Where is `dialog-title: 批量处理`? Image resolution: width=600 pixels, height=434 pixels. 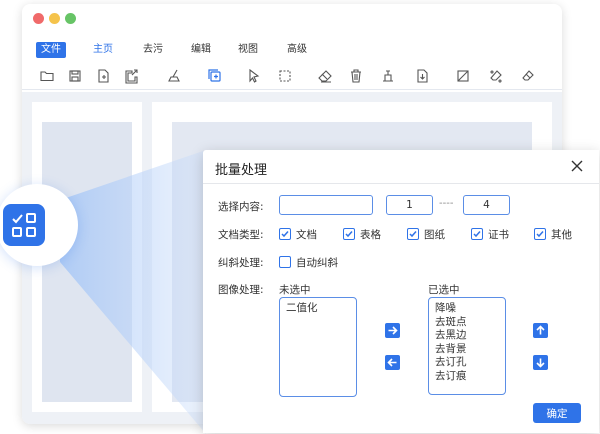
dialog-title: 批量处理 is located at coordinates (241, 170).